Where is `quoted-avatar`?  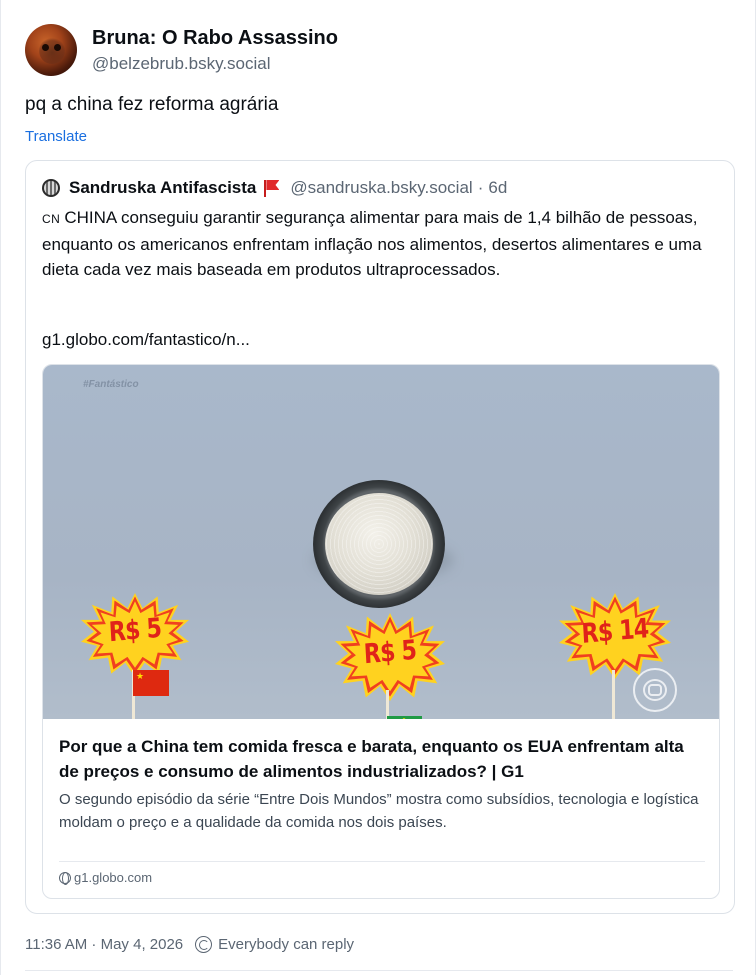 quoted-avatar is located at coordinates (51, 188).